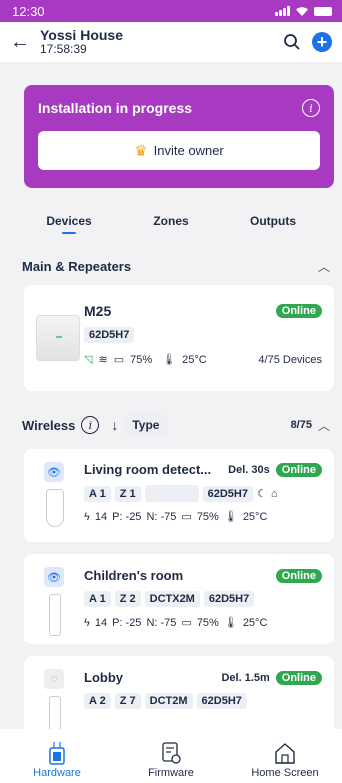  What do you see at coordinates (188, 150) in the screenshot?
I see `invite-owner-label: Invite owner` at bounding box center [188, 150].